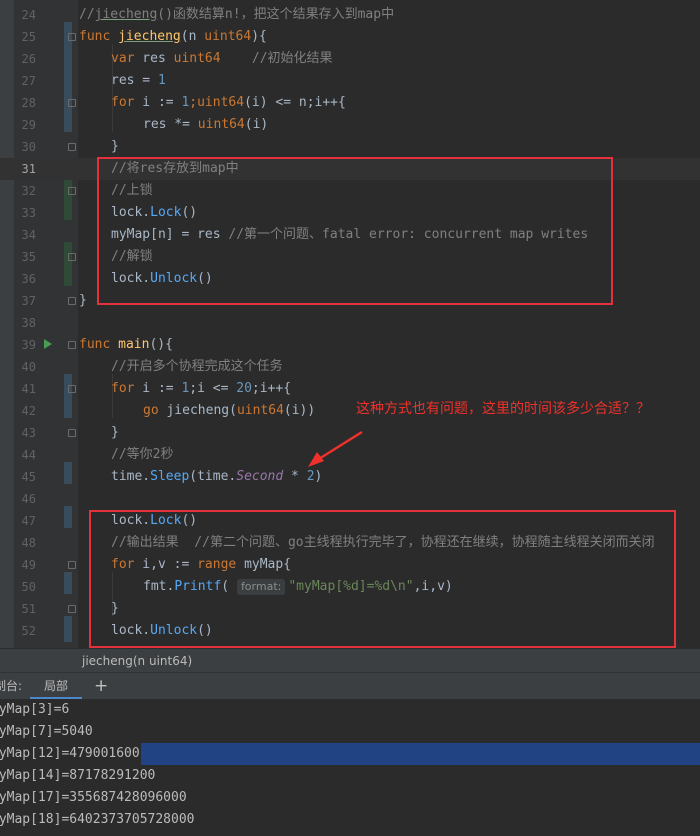  What do you see at coordinates (217, 476) in the screenshot?
I see `code-text: time.Sleep(time.Second * 2)` at bounding box center [217, 476].